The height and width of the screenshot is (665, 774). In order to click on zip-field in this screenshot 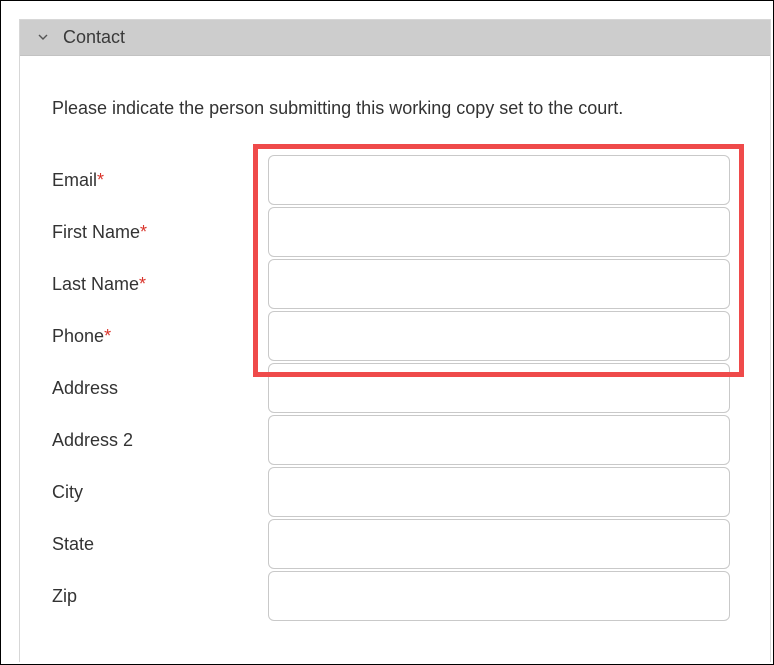, I will do `click(499, 596)`.